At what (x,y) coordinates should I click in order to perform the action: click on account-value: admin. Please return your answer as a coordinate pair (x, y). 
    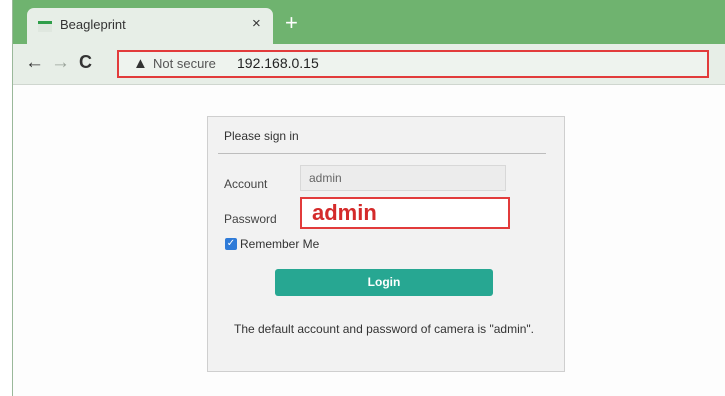
    Looking at the image, I should click on (325, 178).